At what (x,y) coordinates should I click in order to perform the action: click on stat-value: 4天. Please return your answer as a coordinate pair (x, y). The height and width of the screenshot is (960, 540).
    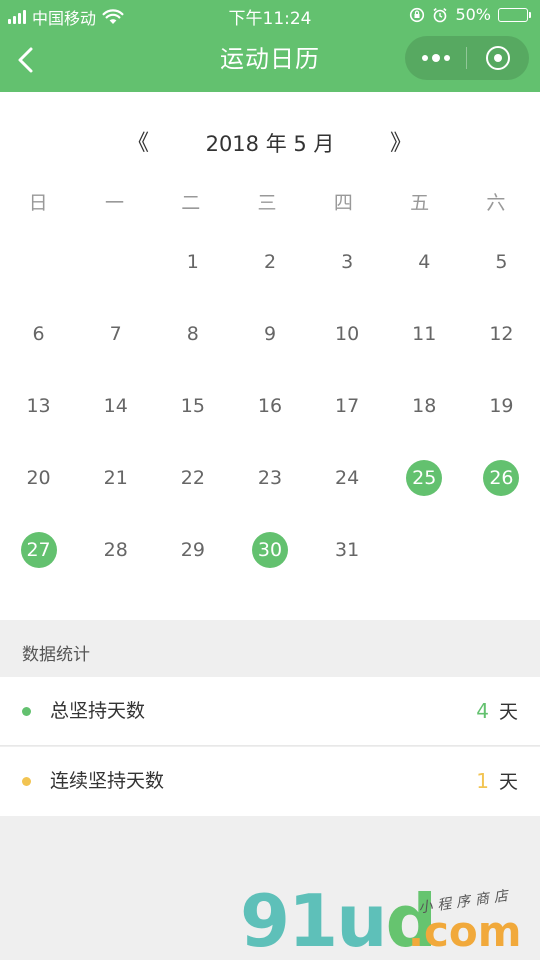
    Looking at the image, I should click on (497, 712).